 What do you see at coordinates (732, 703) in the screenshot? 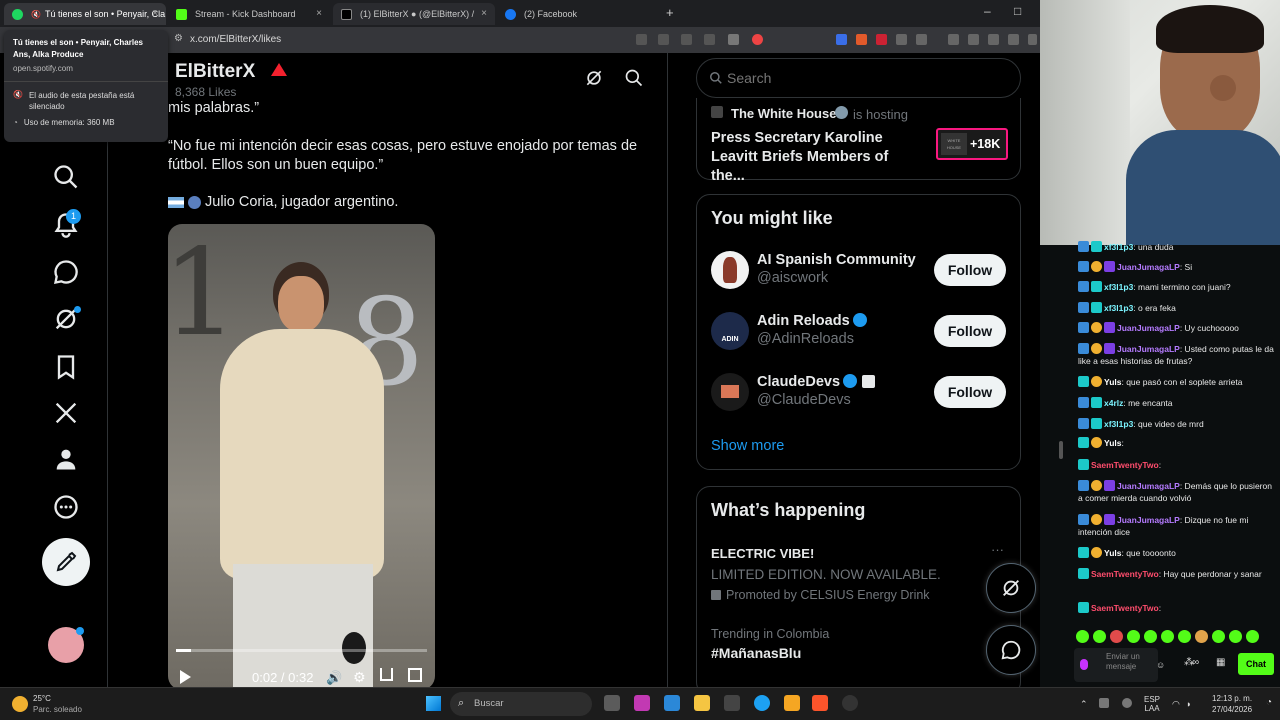
I see `terminal-icon` at bounding box center [732, 703].